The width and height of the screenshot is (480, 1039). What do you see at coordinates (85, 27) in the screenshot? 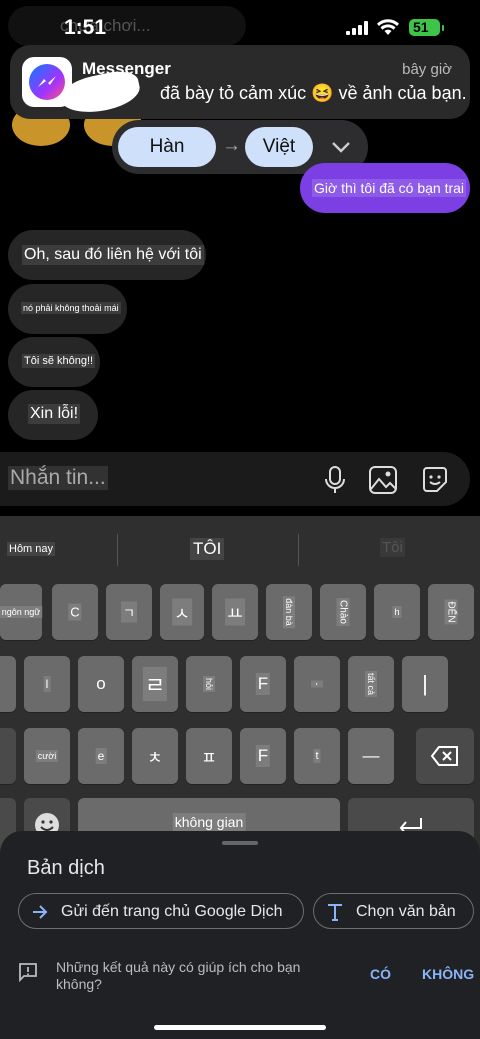
I see `status-time: 1:51` at bounding box center [85, 27].